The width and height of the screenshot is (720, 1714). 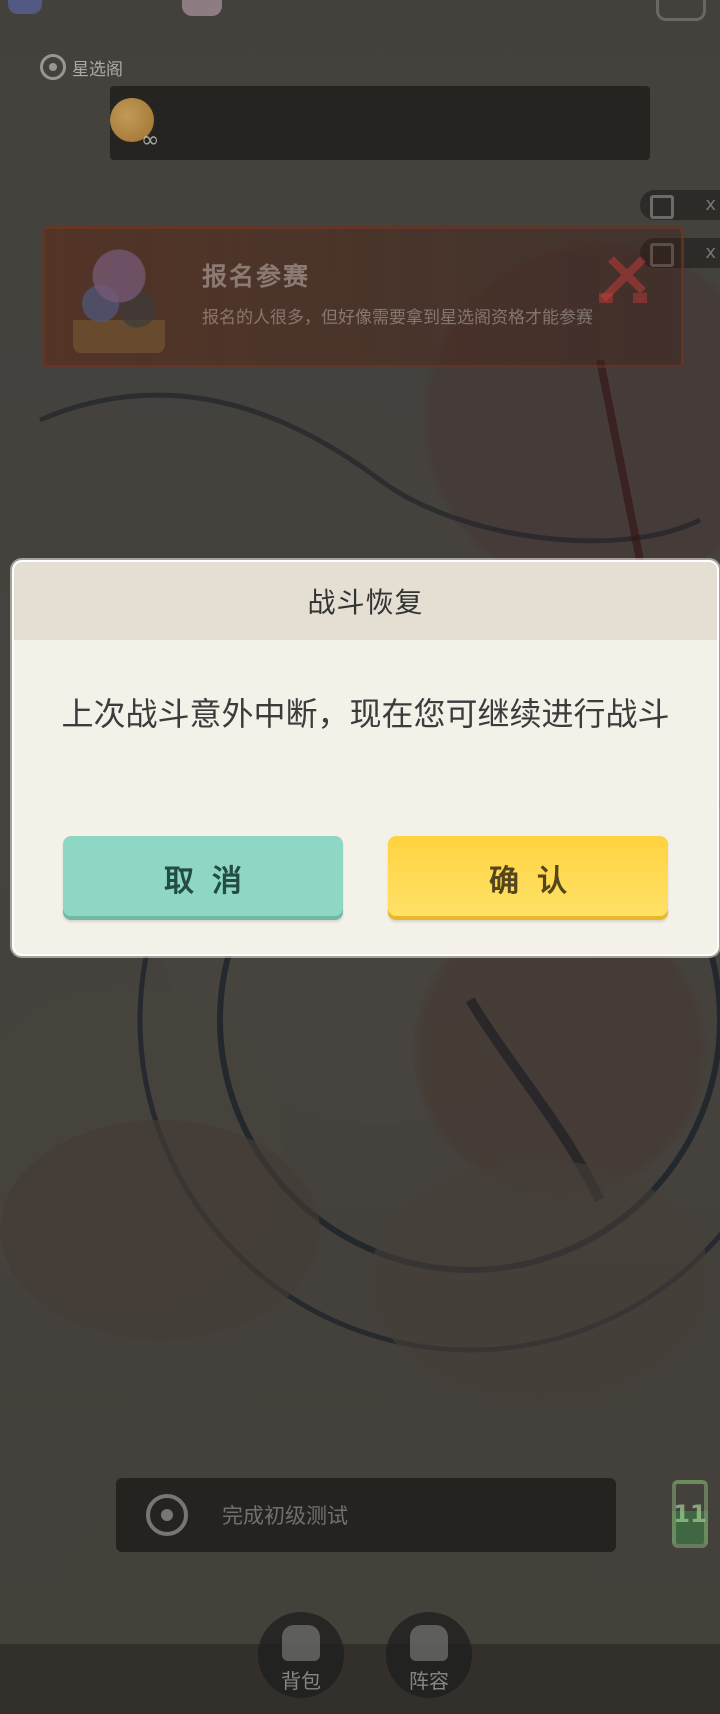 I want to click on dialog-message: 上次战斗意外中断，现在您可继续进行战斗, so click(x=365, y=714).